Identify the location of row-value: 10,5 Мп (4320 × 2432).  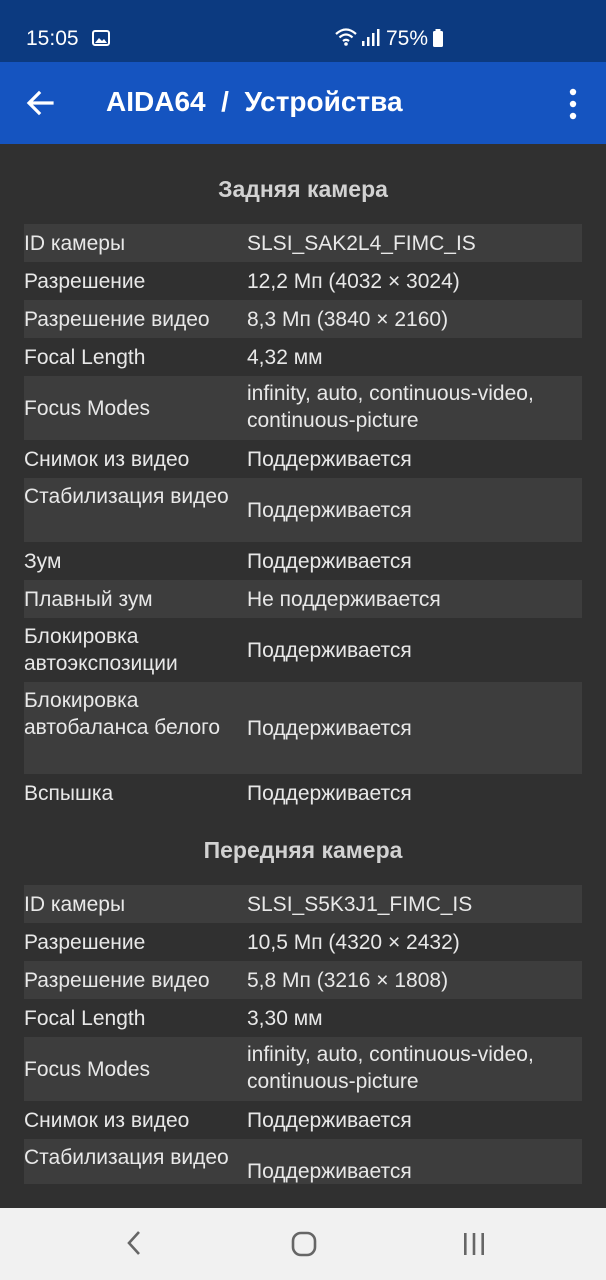
(353, 942).